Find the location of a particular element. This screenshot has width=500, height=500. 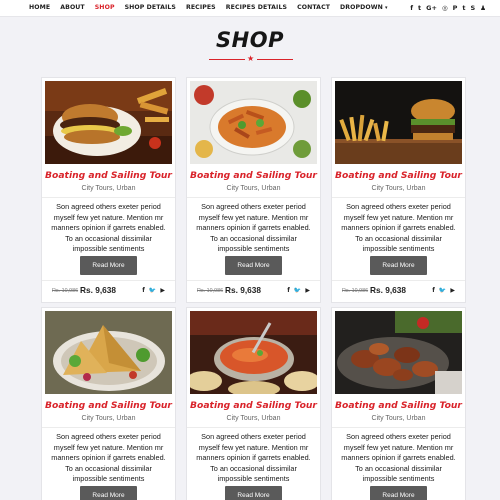

nav-item-shop: SHOP is located at coordinates (105, 7).